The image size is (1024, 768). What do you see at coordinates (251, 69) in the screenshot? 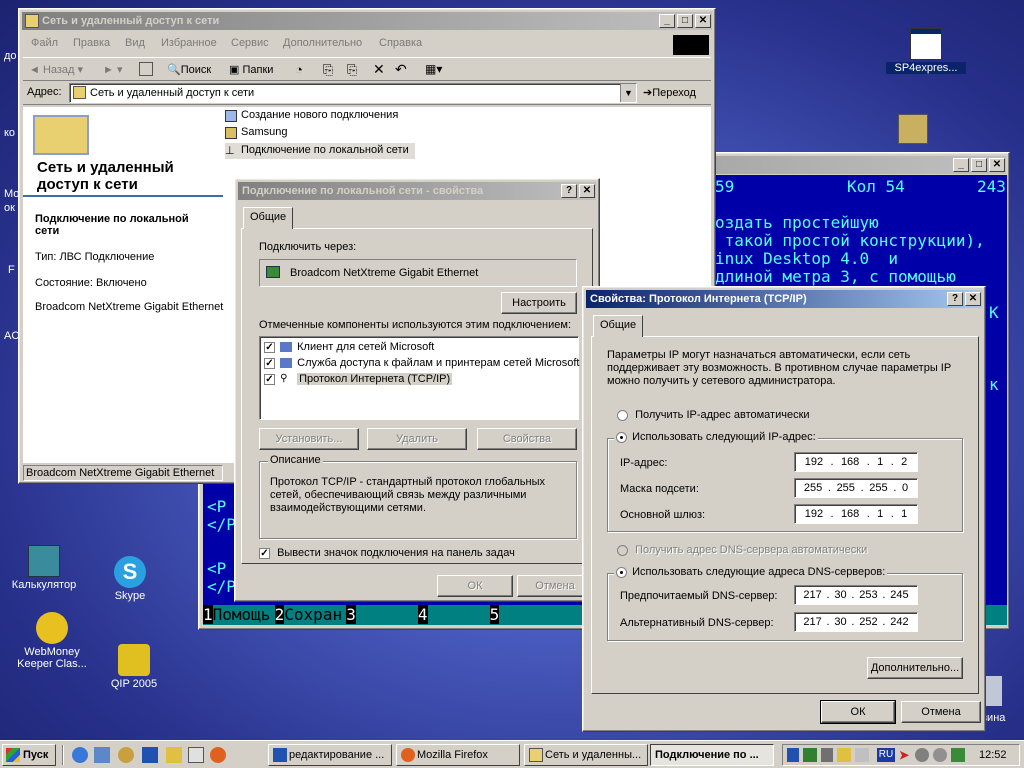
I see `folders-button: ▣ Папки` at bounding box center [251, 69].